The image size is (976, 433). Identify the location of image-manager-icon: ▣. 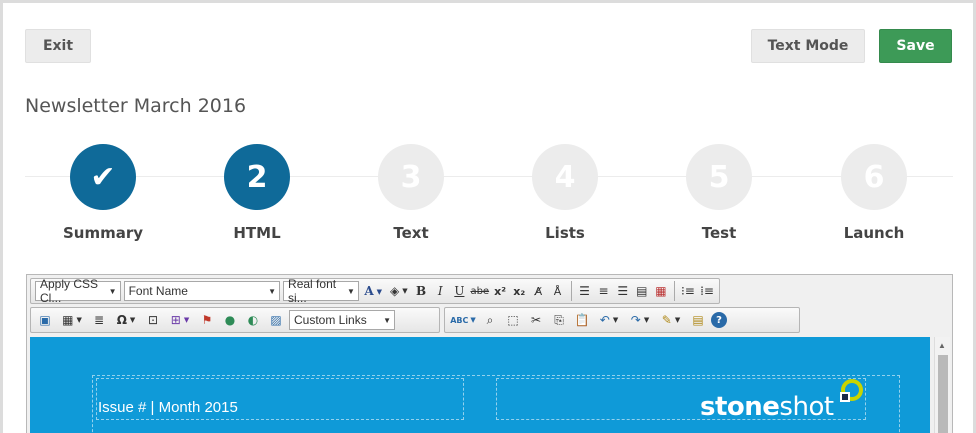
(45, 320).